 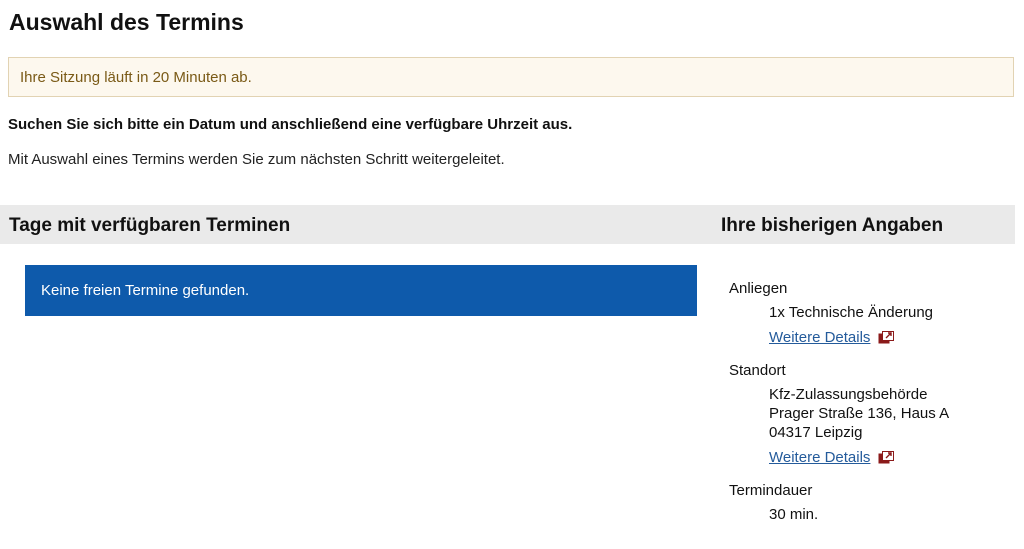 I want to click on concern-details-link: Weitere Details, so click(x=832, y=337).